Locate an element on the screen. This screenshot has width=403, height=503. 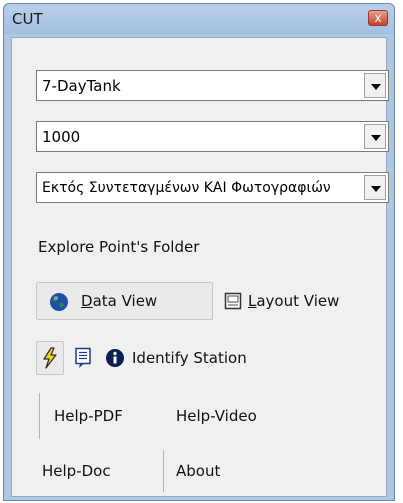
close-icon: x is located at coordinates (378, 18).